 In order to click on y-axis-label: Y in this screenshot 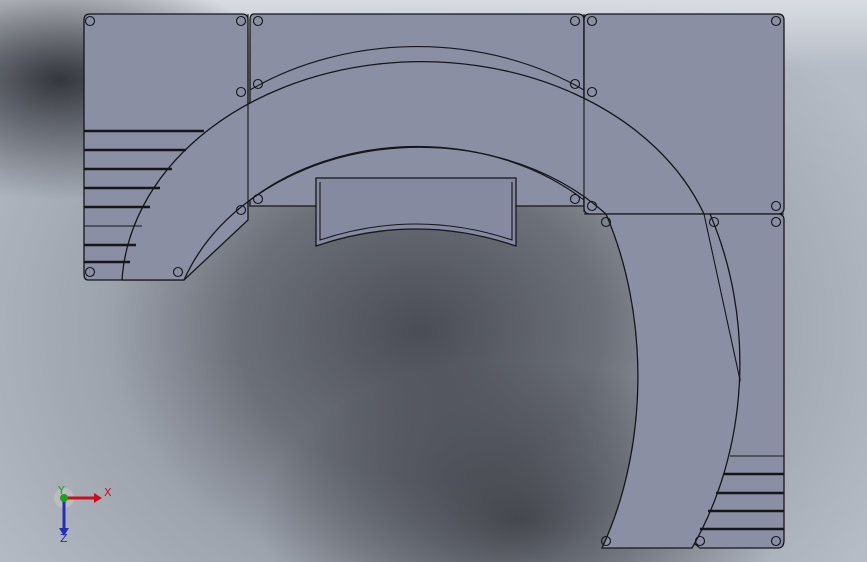, I will do `click(61, 490)`.